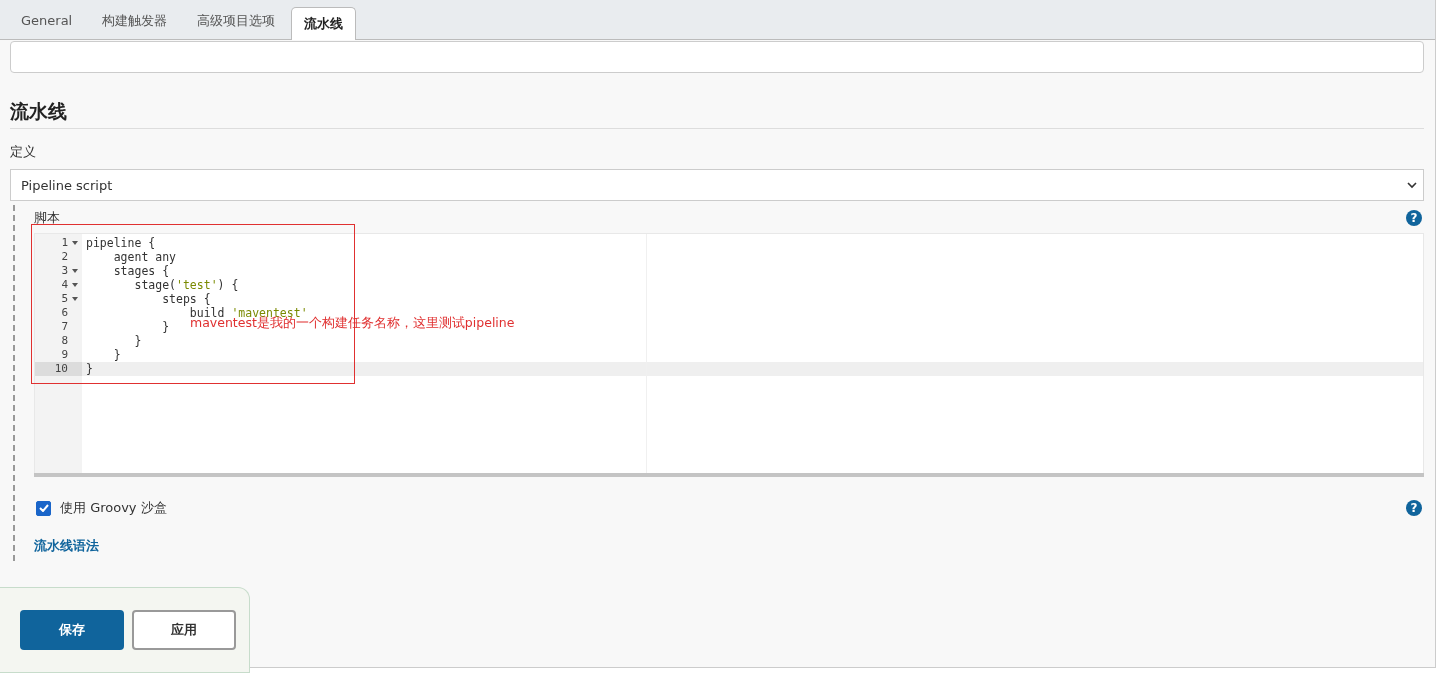 The width and height of the screenshot is (1442, 677). I want to click on field-label: 定义, so click(23, 152).